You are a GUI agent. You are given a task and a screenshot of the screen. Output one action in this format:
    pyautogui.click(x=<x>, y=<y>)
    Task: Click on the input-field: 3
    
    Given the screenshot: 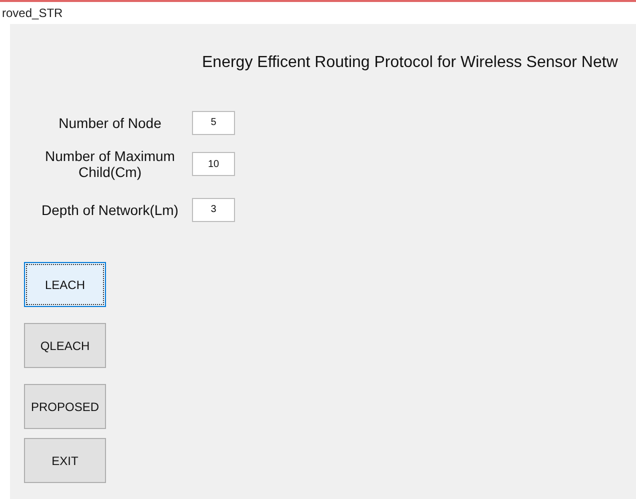 What is the action you would take?
    pyautogui.click(x=213, y=210)
    